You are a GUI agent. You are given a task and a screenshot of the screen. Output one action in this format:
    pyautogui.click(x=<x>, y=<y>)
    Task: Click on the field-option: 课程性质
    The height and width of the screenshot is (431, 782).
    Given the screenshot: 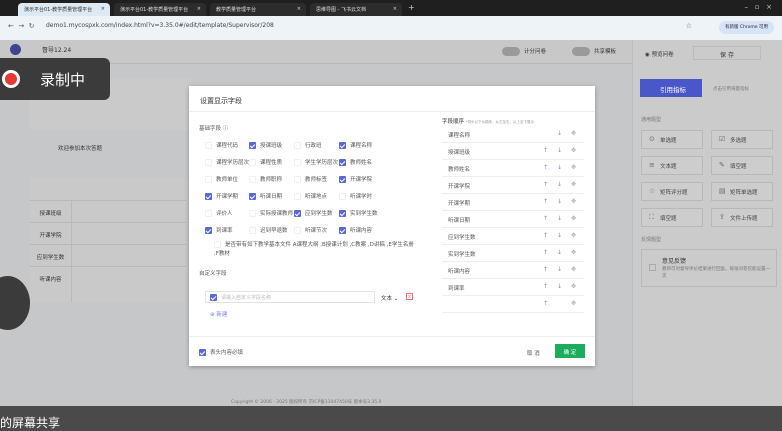 What is the action you would take?
    pyautogui.click(x=265, y=162)
    